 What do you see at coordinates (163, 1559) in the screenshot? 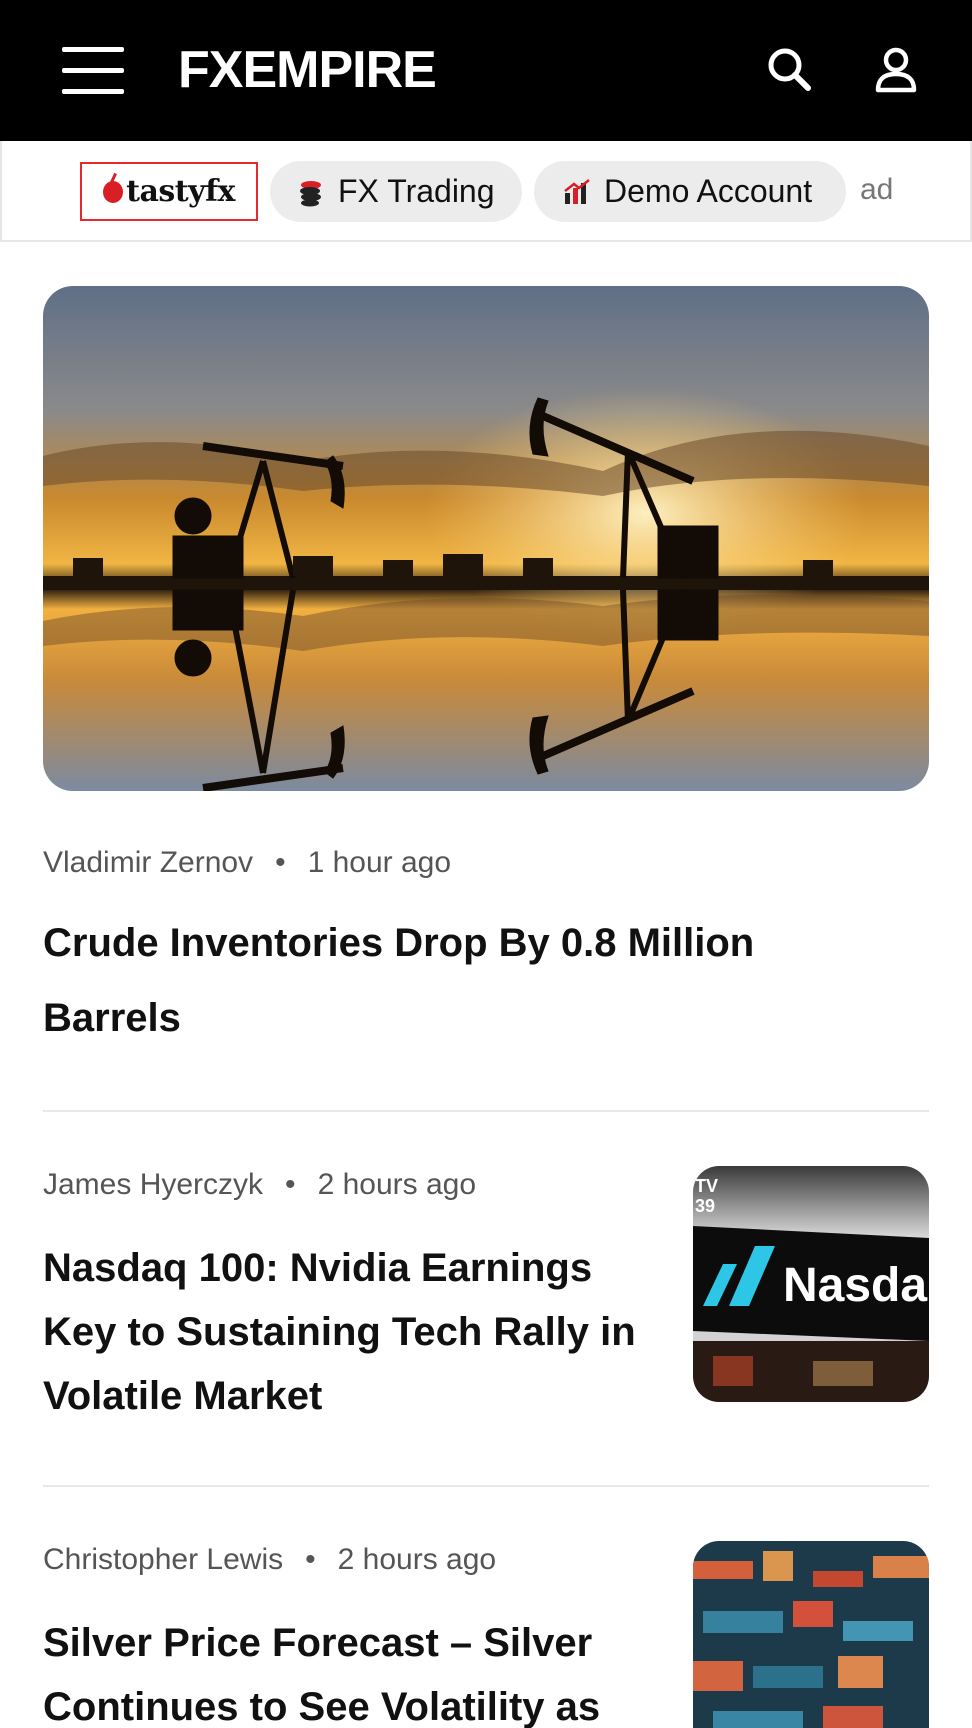
I see `author-name: Christopher Lewis` at bounding box center [163, 1559].